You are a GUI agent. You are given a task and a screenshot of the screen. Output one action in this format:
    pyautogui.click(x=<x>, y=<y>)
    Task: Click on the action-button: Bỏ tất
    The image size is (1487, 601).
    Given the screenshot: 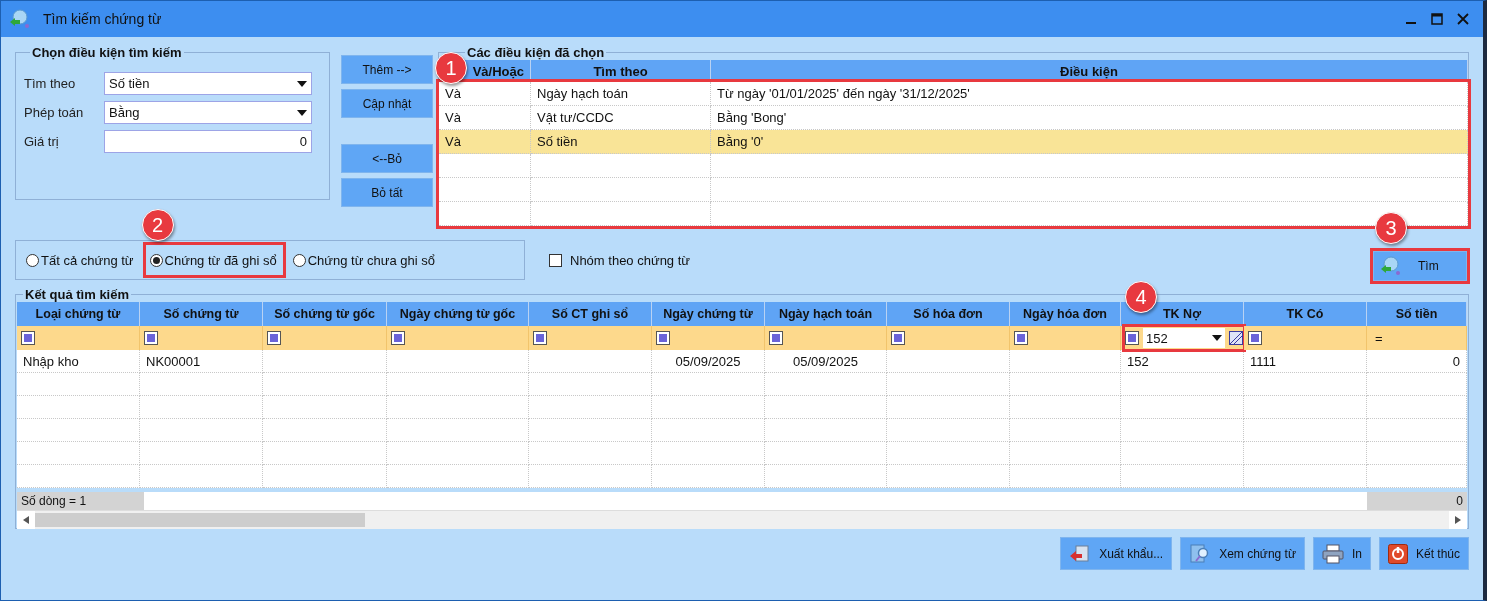 What is the action you would take?
    pyautogui.click(x=387, y=192)
    